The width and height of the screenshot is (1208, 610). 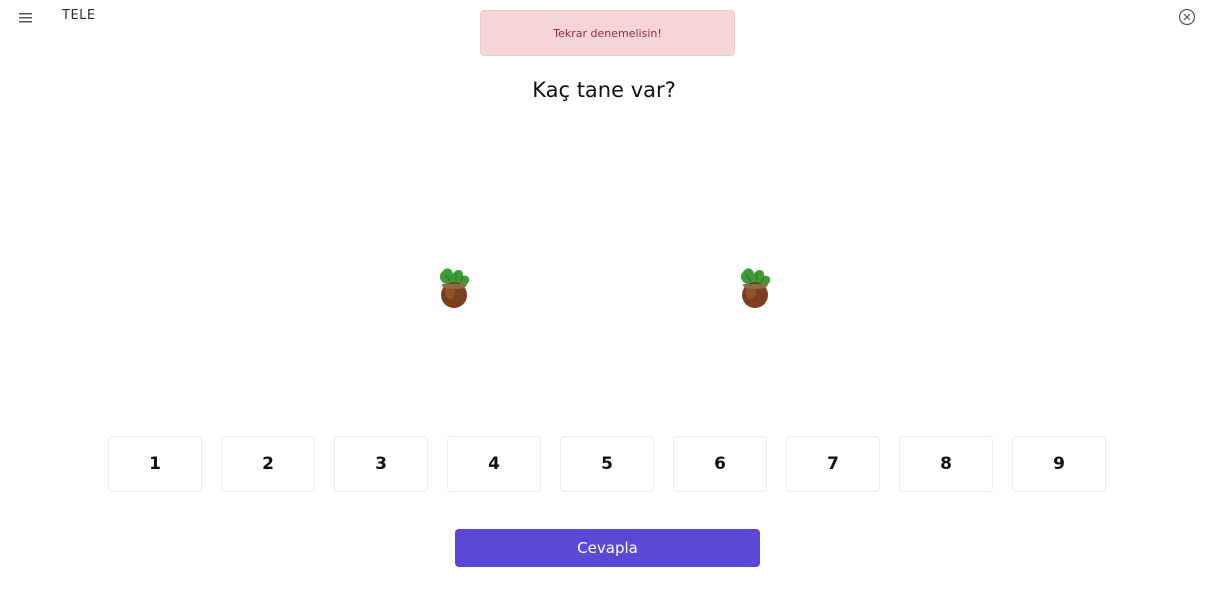 What do you see at coordinates (607, 548) in the screenshot?
I see `submit-answer-button: Cevapla` at bounding box center [607, 548].